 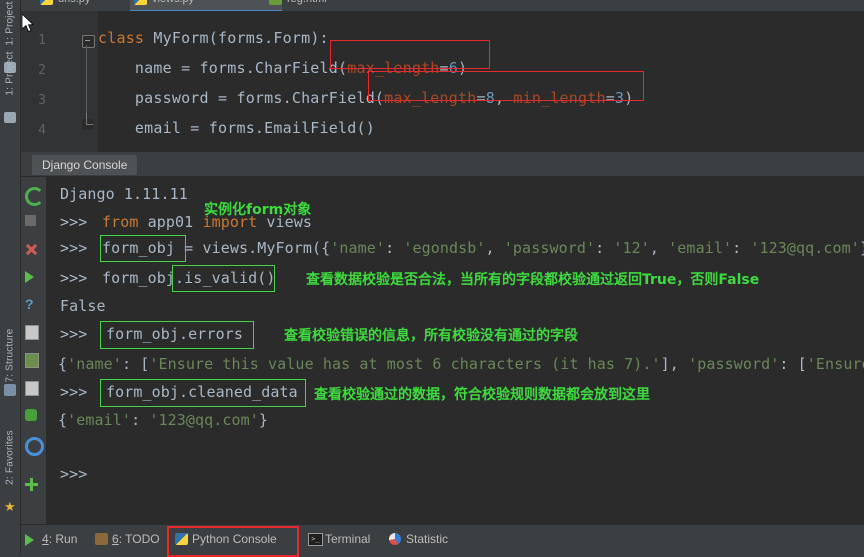 I want to click on console-out-key-password: 'password', so click(x=734, y=364).